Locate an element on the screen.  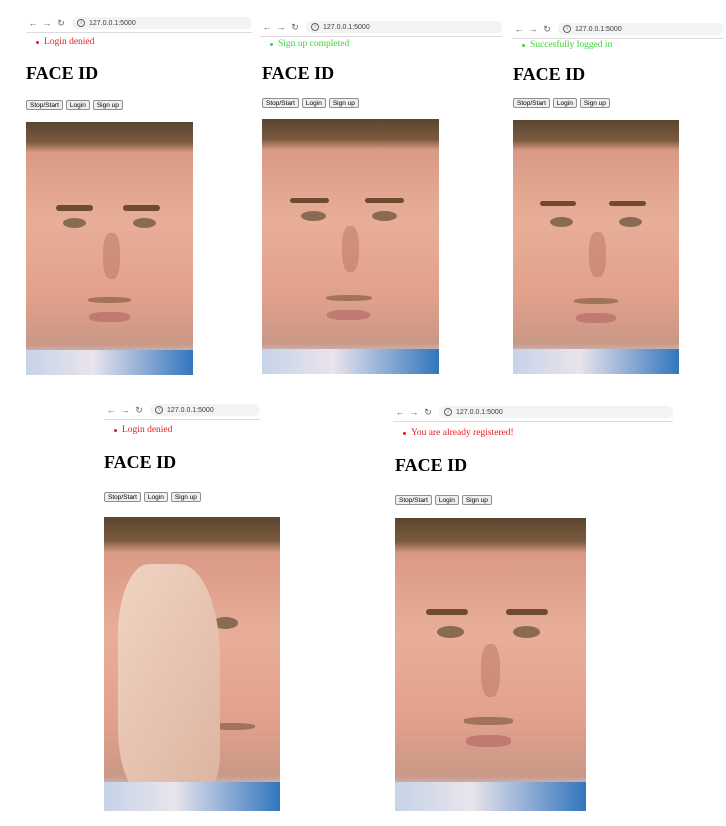
flash-message: You are already registered! is located at coordinates (458, 433).